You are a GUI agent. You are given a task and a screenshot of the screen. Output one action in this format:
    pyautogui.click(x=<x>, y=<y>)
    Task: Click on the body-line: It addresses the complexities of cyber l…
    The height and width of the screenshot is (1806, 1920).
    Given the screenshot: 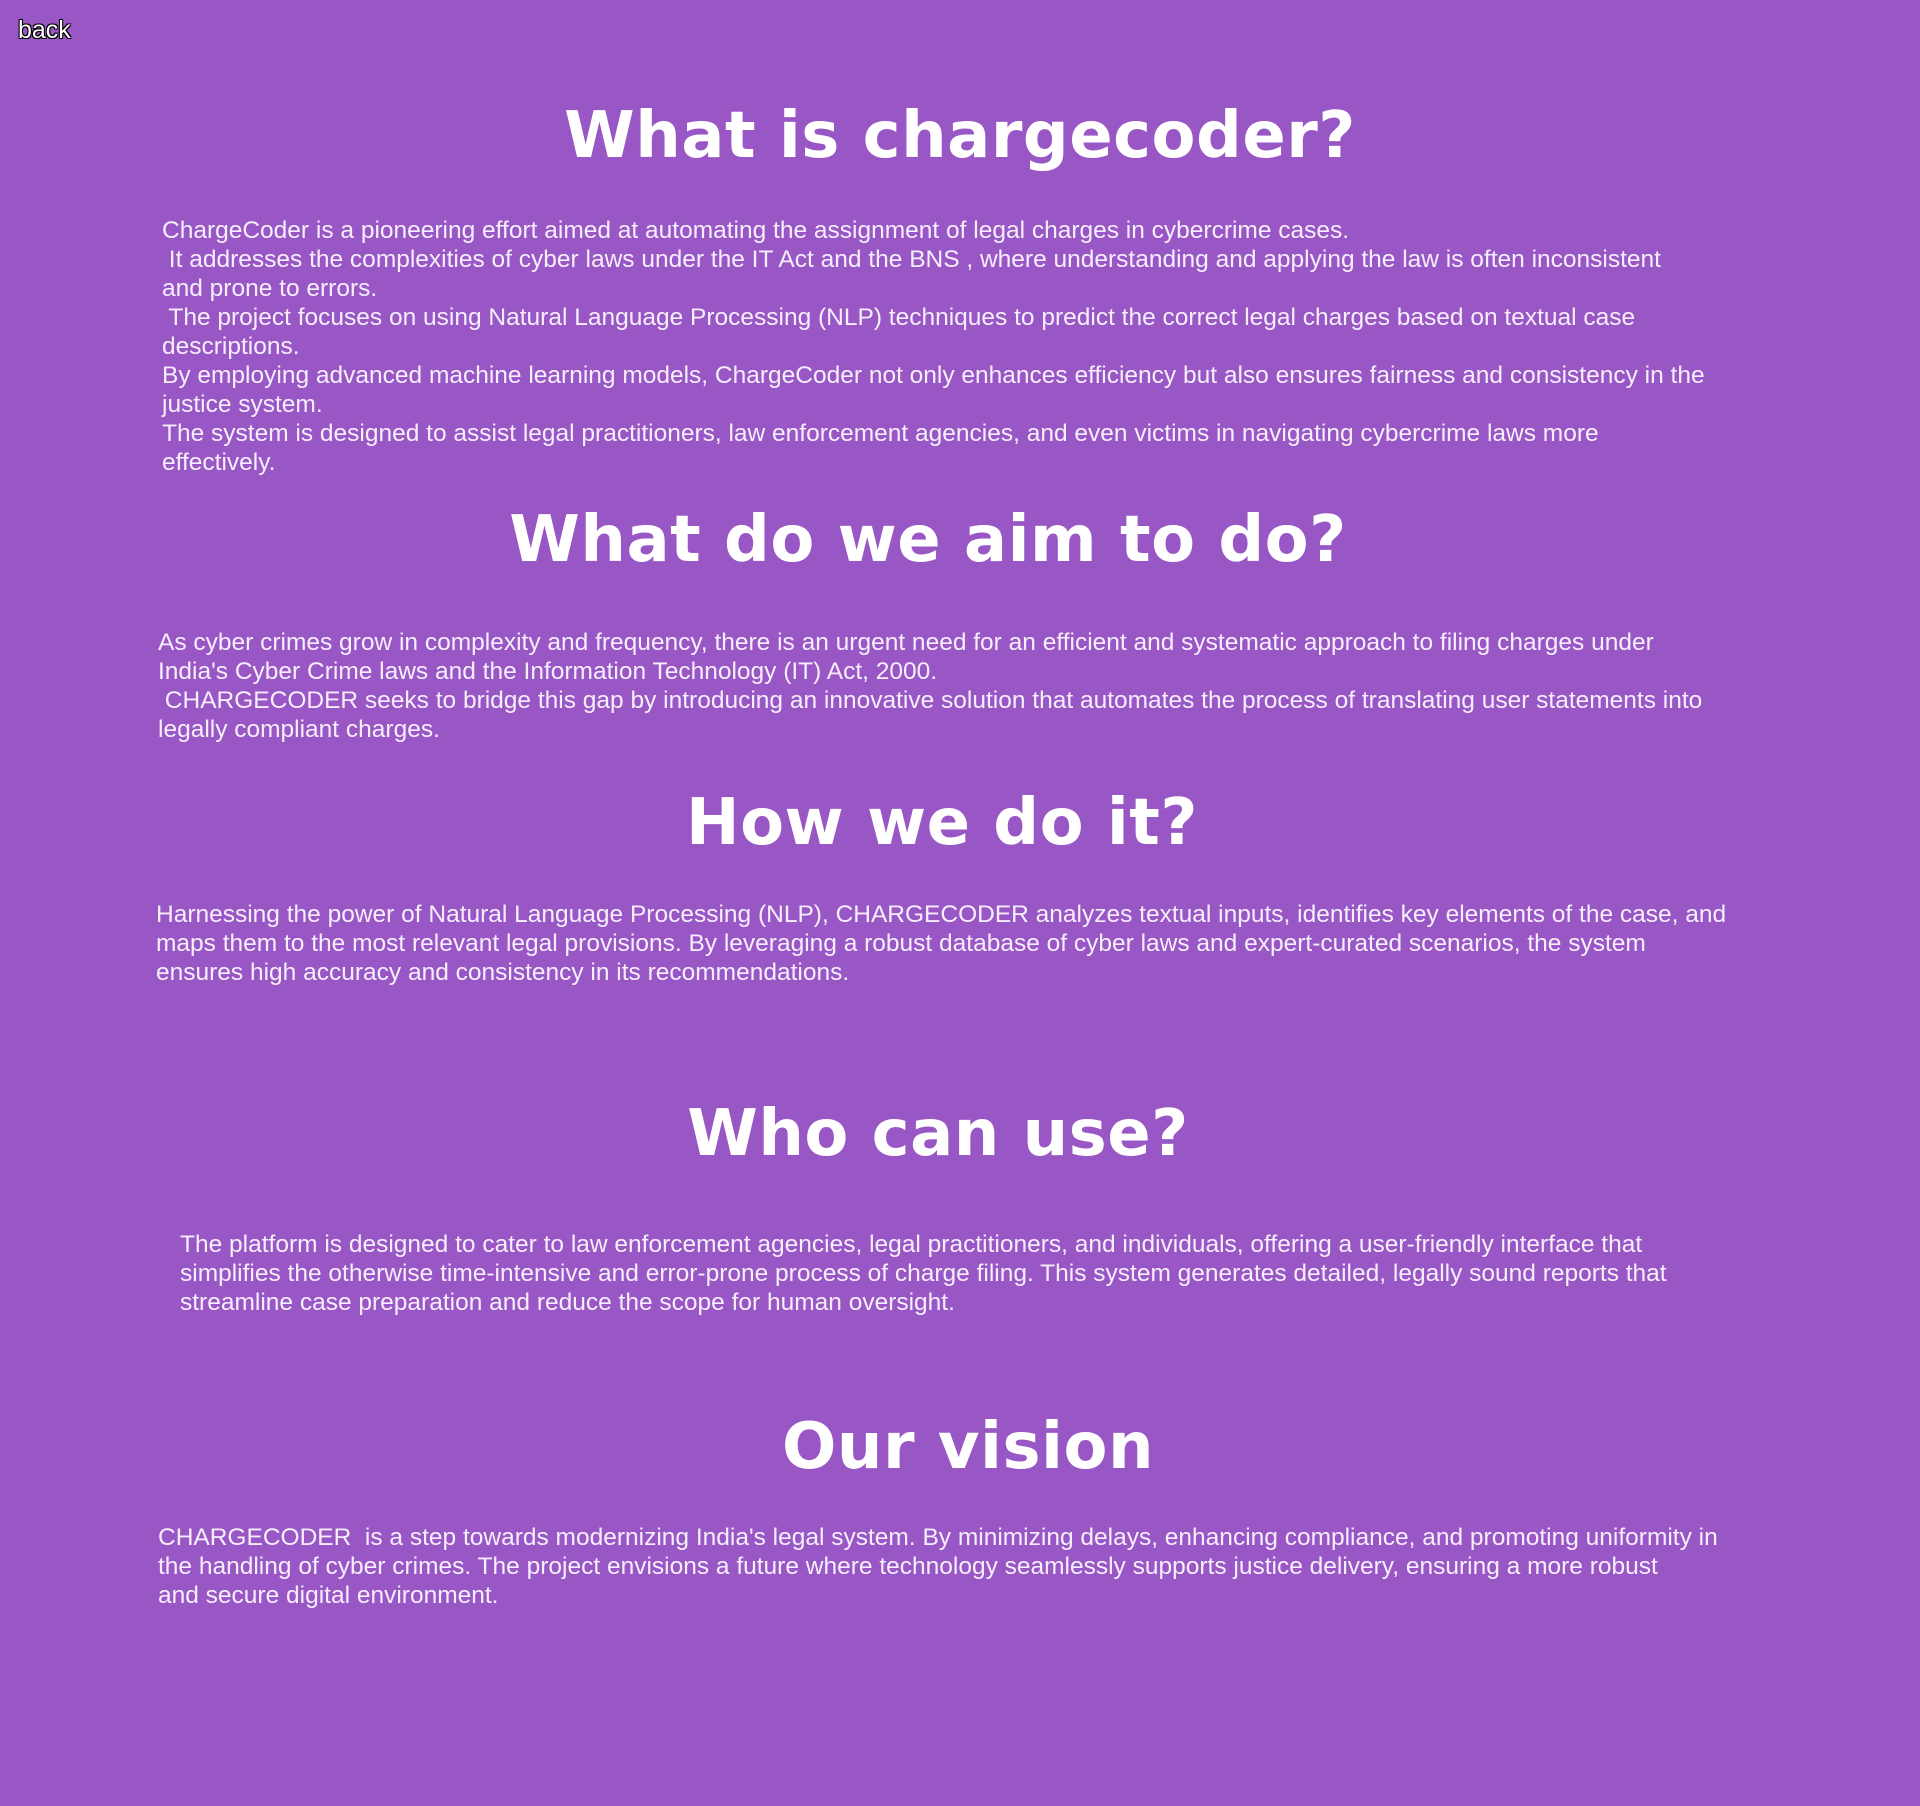 What is the action you would take?
    pyautogui.click(x=911, y=259)
    